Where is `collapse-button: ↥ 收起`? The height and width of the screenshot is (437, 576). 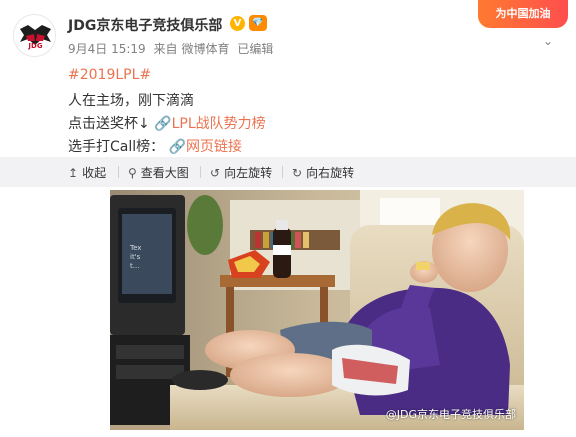
collapse-button: ↥ 收起 is located at coordinates (87, 172).